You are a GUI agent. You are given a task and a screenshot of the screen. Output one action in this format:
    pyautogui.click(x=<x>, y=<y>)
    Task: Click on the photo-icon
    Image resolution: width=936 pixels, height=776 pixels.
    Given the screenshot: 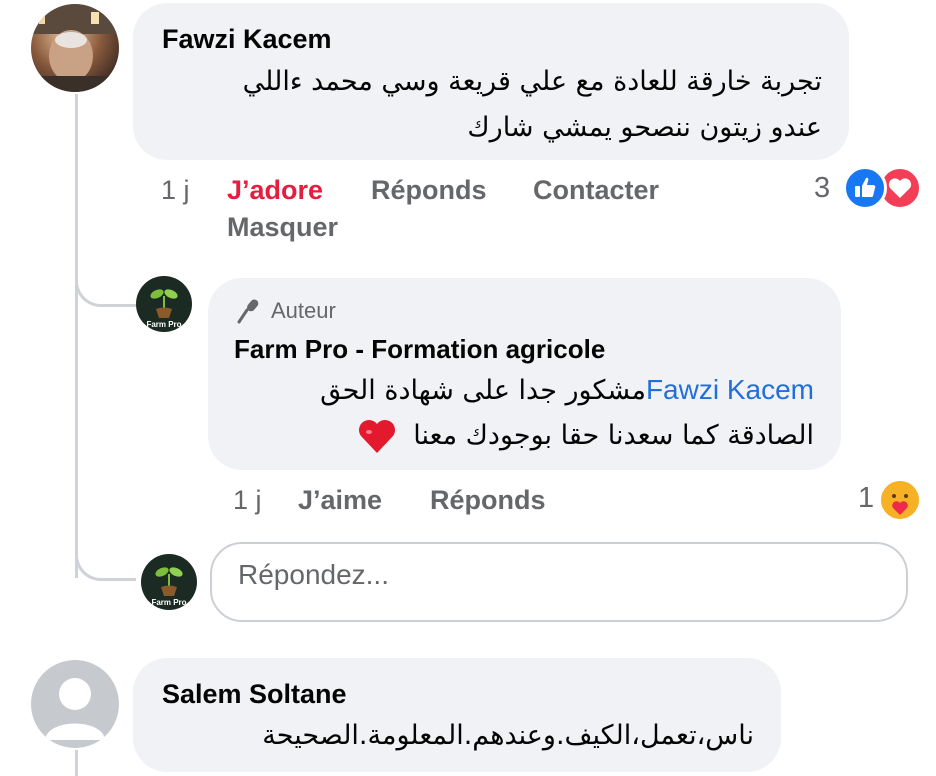 What is the action you would take?
    pyautogui.click(x=75, y=48)
    